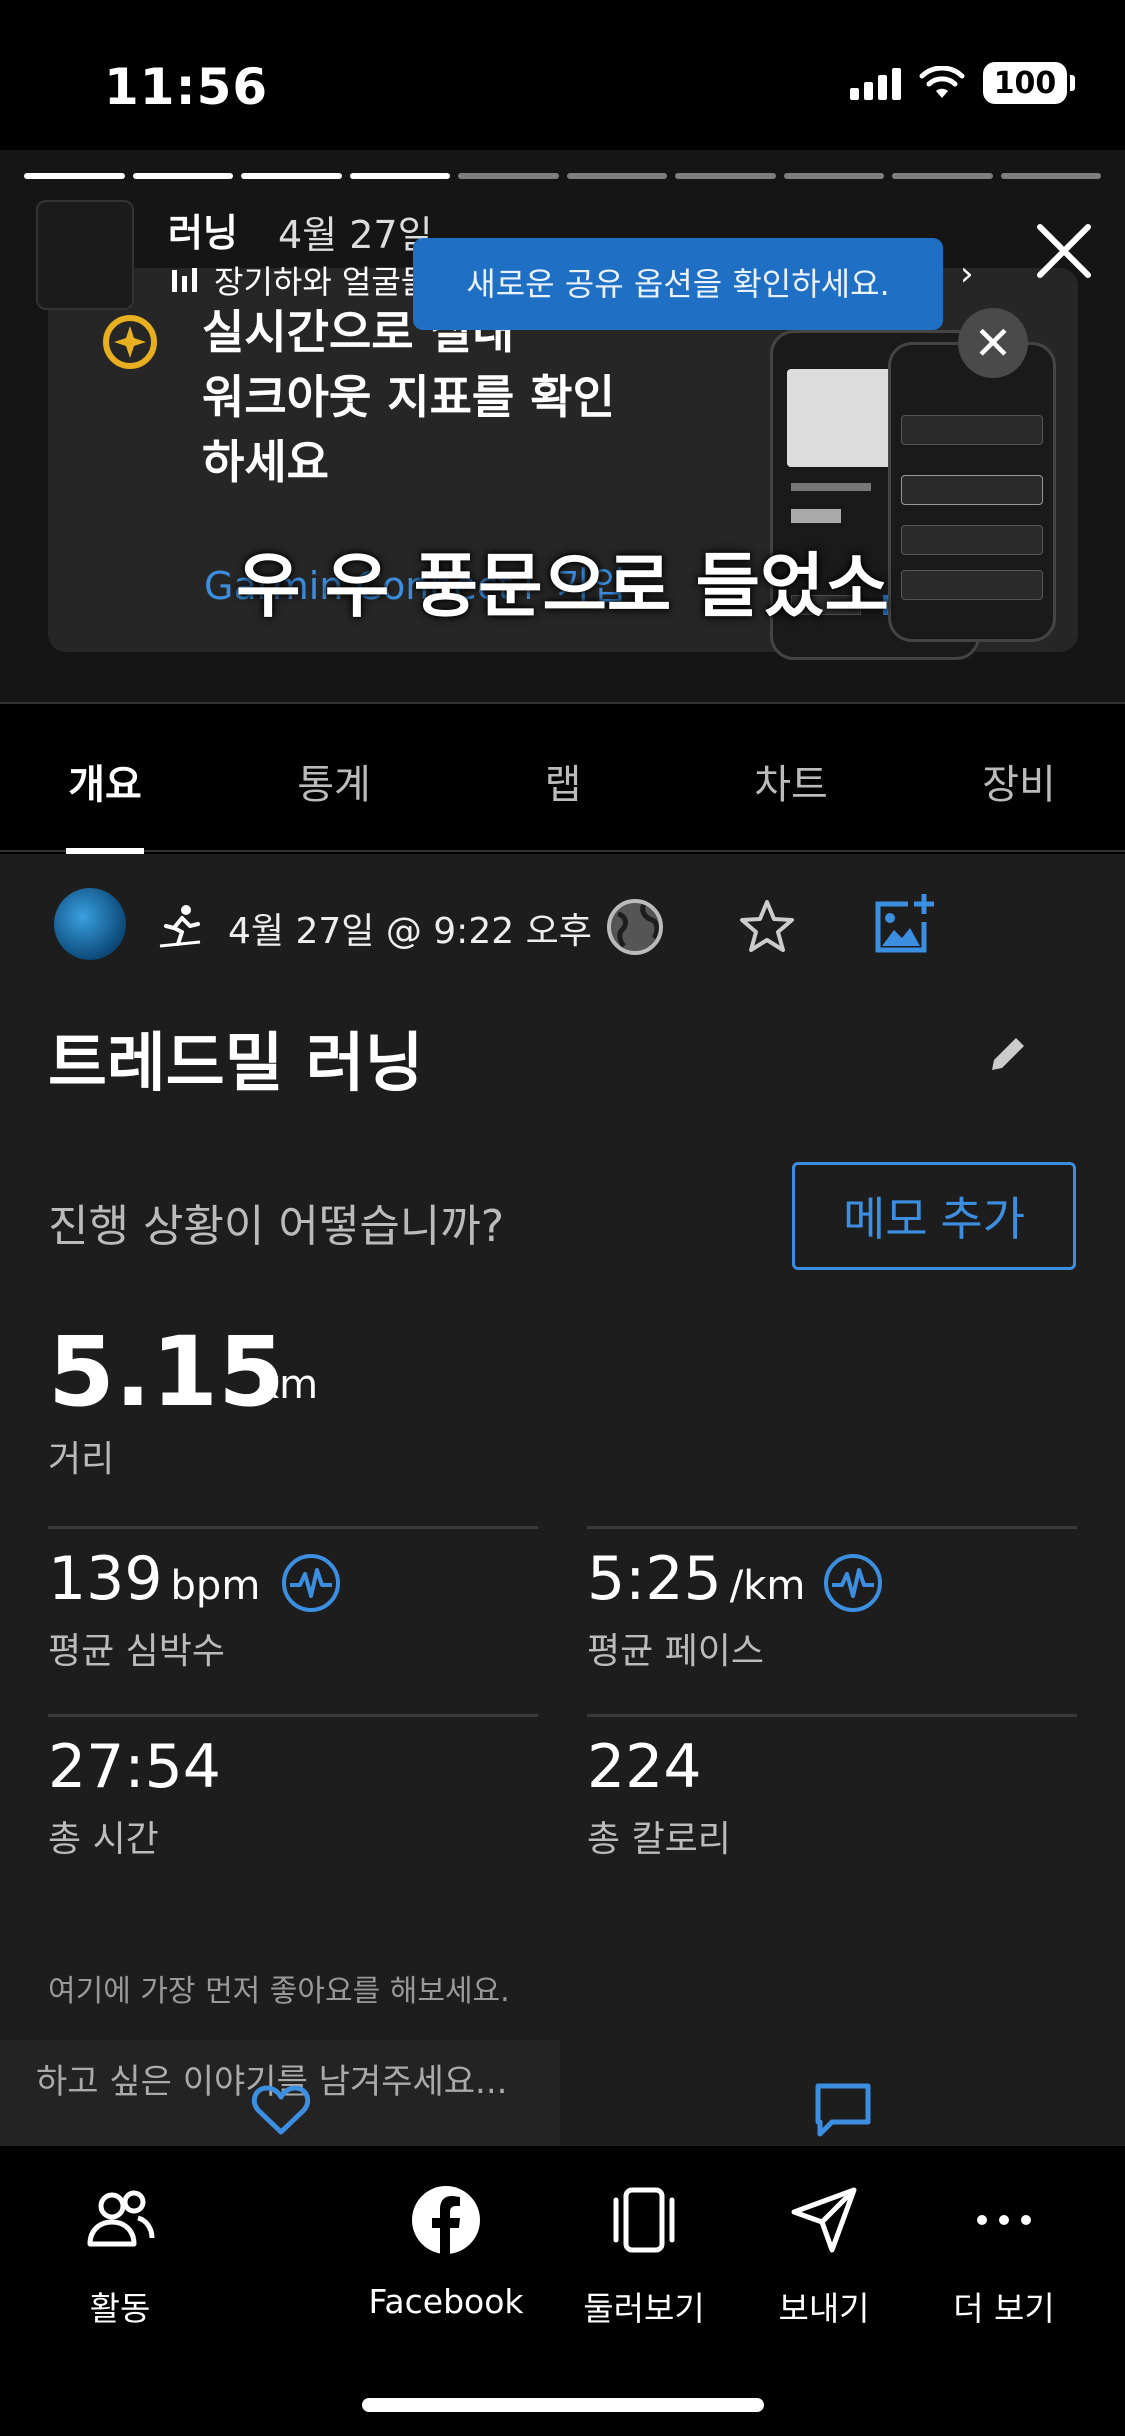 The height and width of the screenshot is (2436, 1125). What do you see at coordinates (184, 280) in the screenshot?
I see `music-bars-icon` at bounding box center [184, 280].